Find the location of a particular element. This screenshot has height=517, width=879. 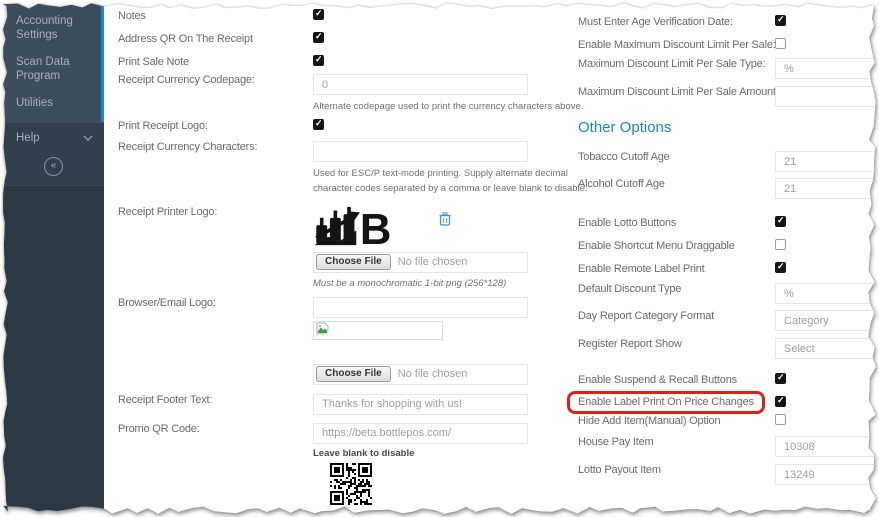

browser-email-logo-input is located at coordinates (420, 307).